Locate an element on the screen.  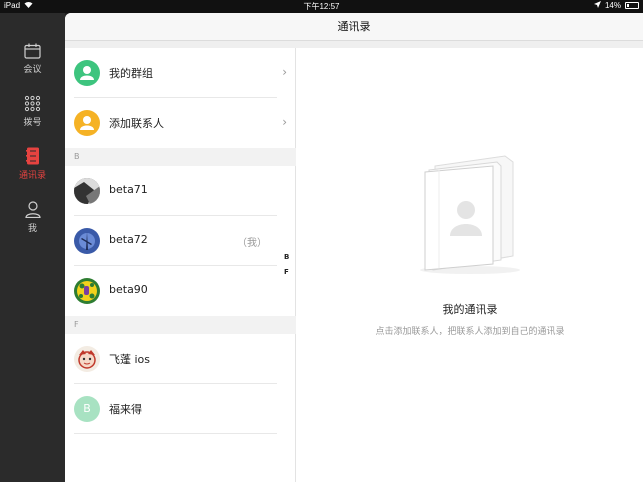
contact-name: beta72 is located at coordinates (128, 239).